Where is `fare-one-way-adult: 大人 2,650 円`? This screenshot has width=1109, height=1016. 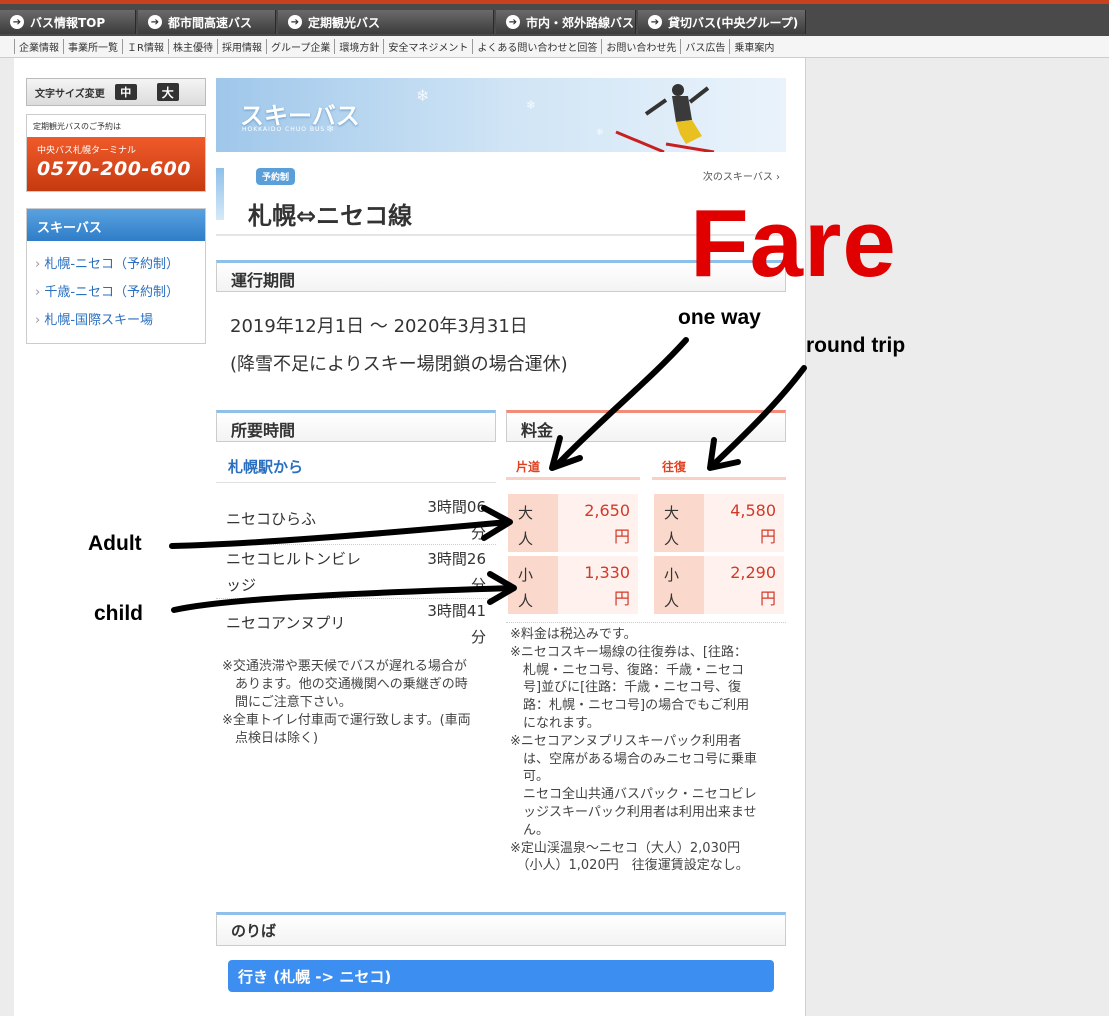
fare-one-way-adult: 大人 2,650 円 is located at coordinates (573, 523).